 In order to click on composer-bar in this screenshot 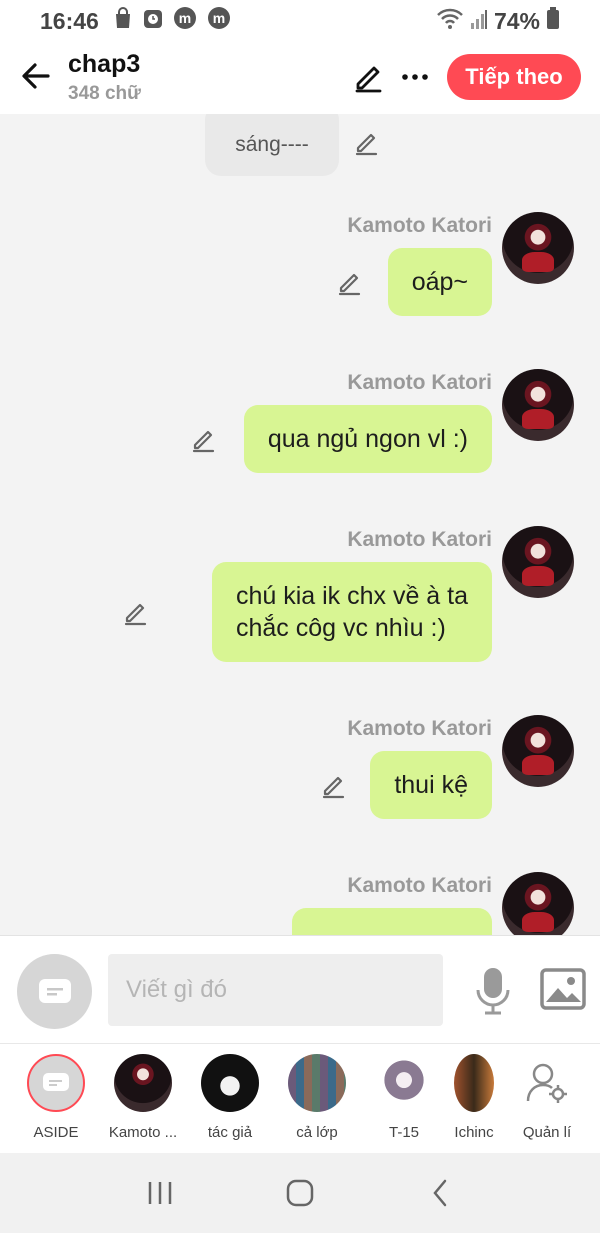, I will do `click(300, 989)`.